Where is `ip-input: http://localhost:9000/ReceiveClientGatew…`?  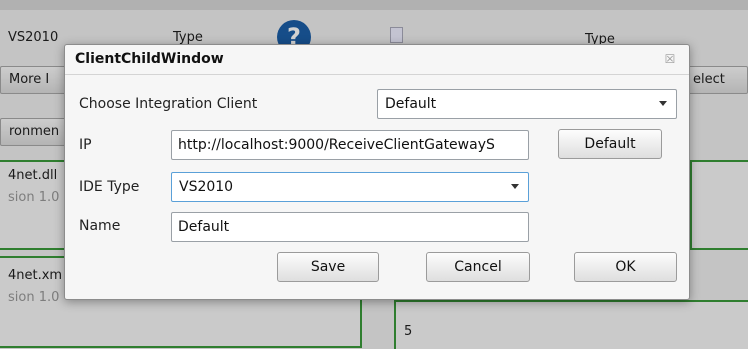
ip-input: http://localhost:9000/ReceiveClientGatew… is located at coordinates (350, 145).